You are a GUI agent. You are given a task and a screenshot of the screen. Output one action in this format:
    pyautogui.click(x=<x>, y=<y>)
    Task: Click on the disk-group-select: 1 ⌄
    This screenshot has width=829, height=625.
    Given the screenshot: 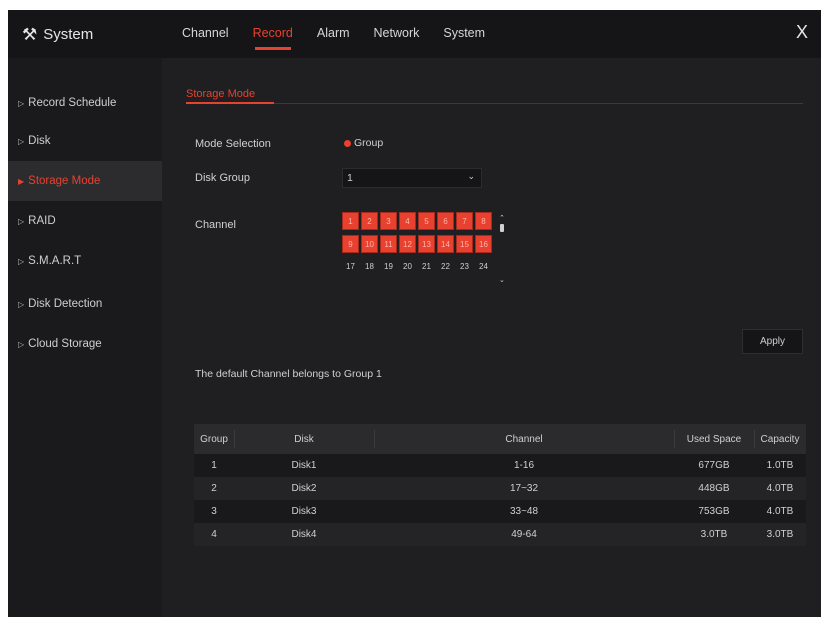 What is the action you would take?
    pyautogui.click(x=412, y=178)
    